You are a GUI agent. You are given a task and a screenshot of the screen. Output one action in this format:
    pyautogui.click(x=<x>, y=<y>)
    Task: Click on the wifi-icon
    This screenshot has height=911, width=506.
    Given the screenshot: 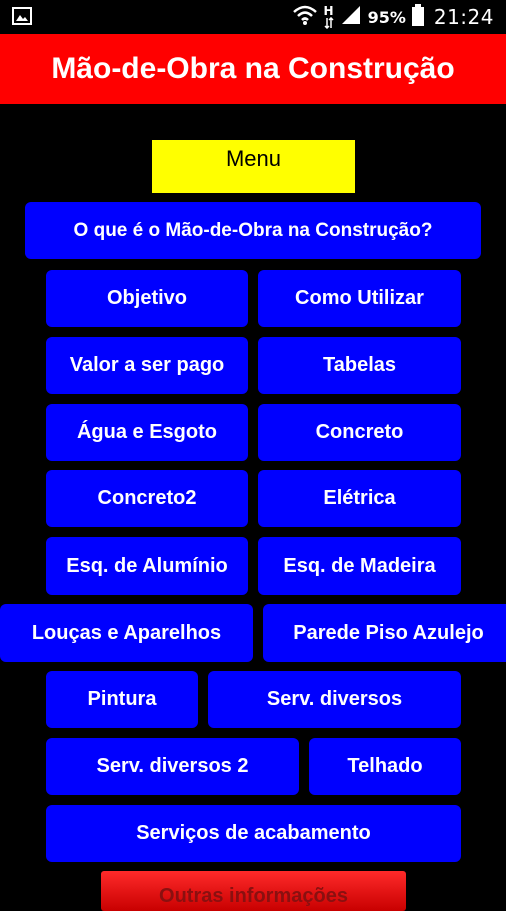 What is the action you would take?
    pyautogui.click(x=305, y=17)
    